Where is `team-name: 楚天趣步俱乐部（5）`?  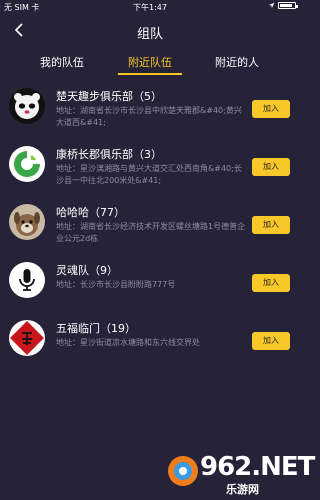 team-name: 楚天趣步俱乐部（5） is located at coordinates (109, 96).